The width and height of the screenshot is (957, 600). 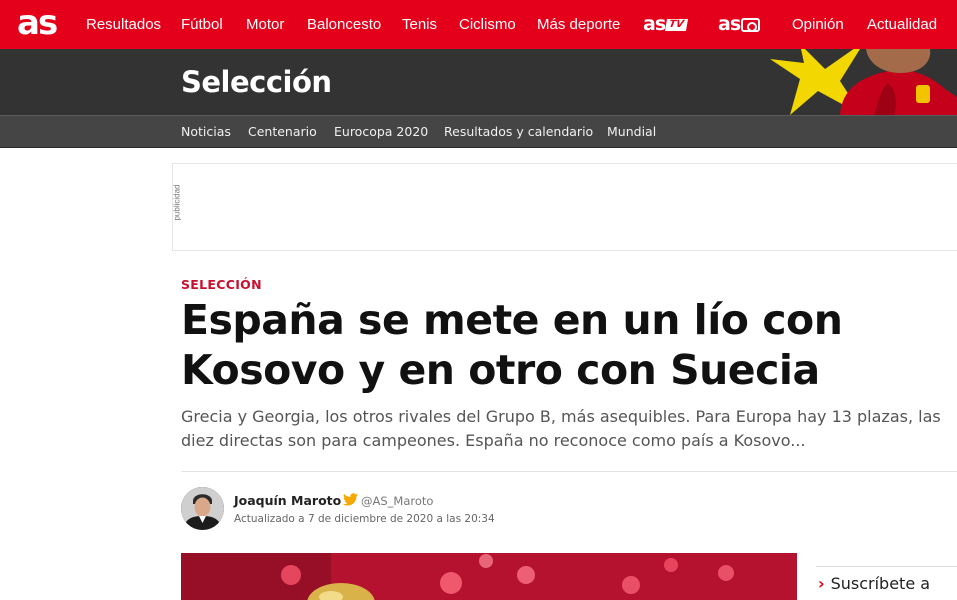 What do you see at coordinates (631, 132) in the screenshot?
I see `subnav-mundial: Mundial` at bounding box center [631, 132].